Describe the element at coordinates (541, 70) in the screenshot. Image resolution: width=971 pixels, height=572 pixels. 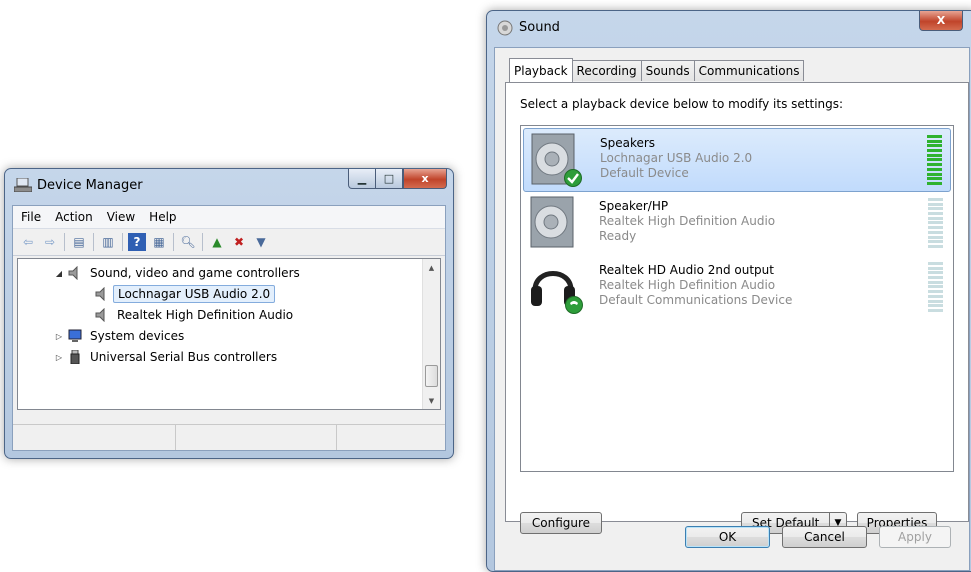
I see `tab-playback: Playback` at that location.